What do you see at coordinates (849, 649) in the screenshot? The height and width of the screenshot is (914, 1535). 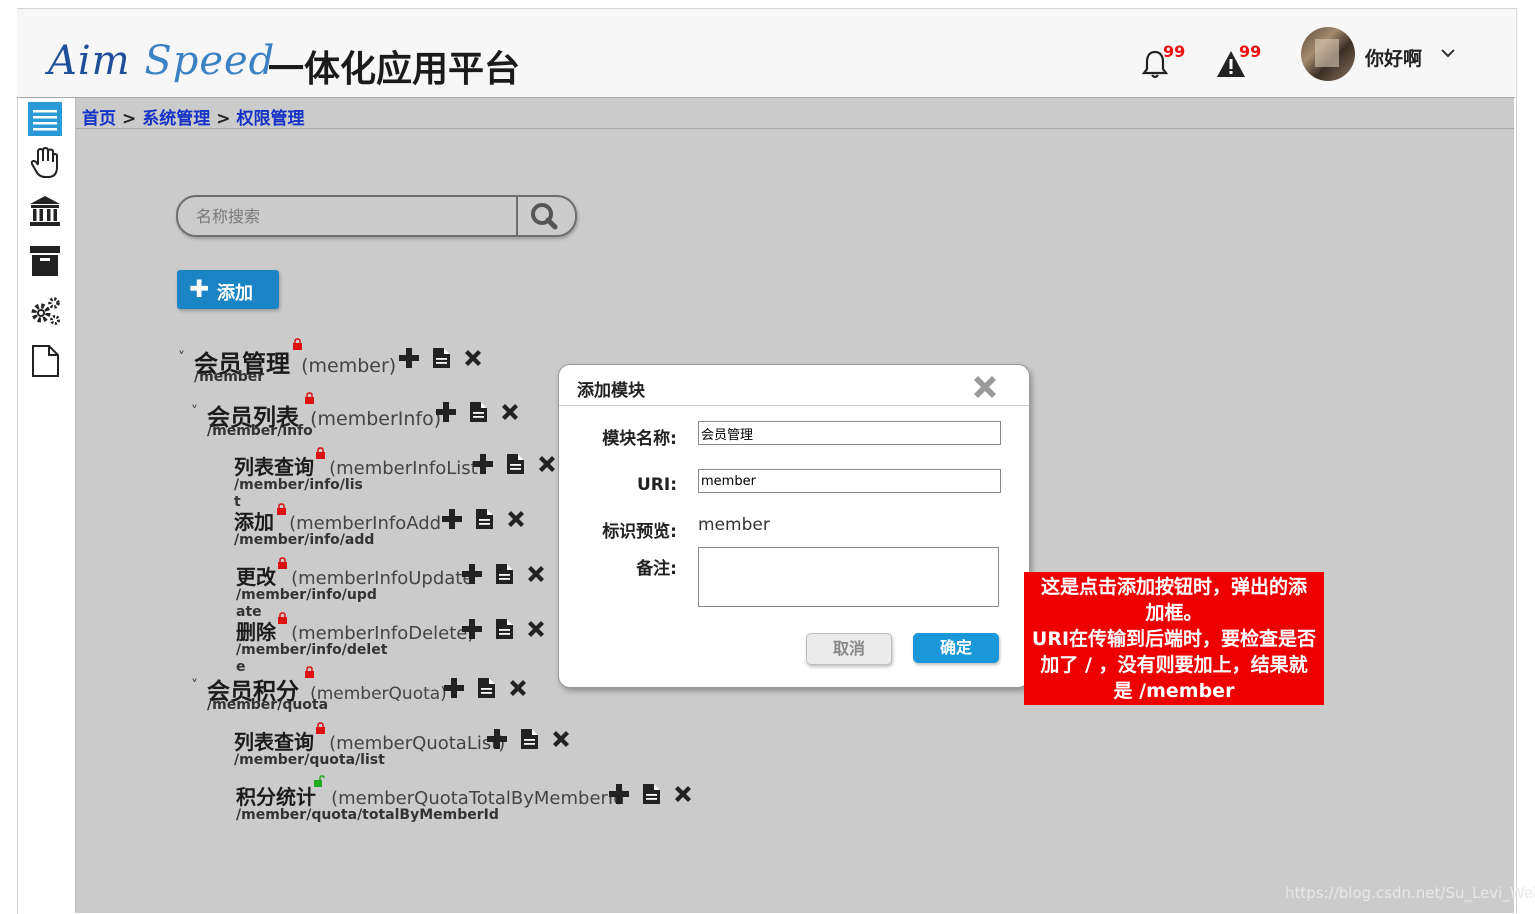 I see `cancel-button: 取消` at bounding box center [849, 649].